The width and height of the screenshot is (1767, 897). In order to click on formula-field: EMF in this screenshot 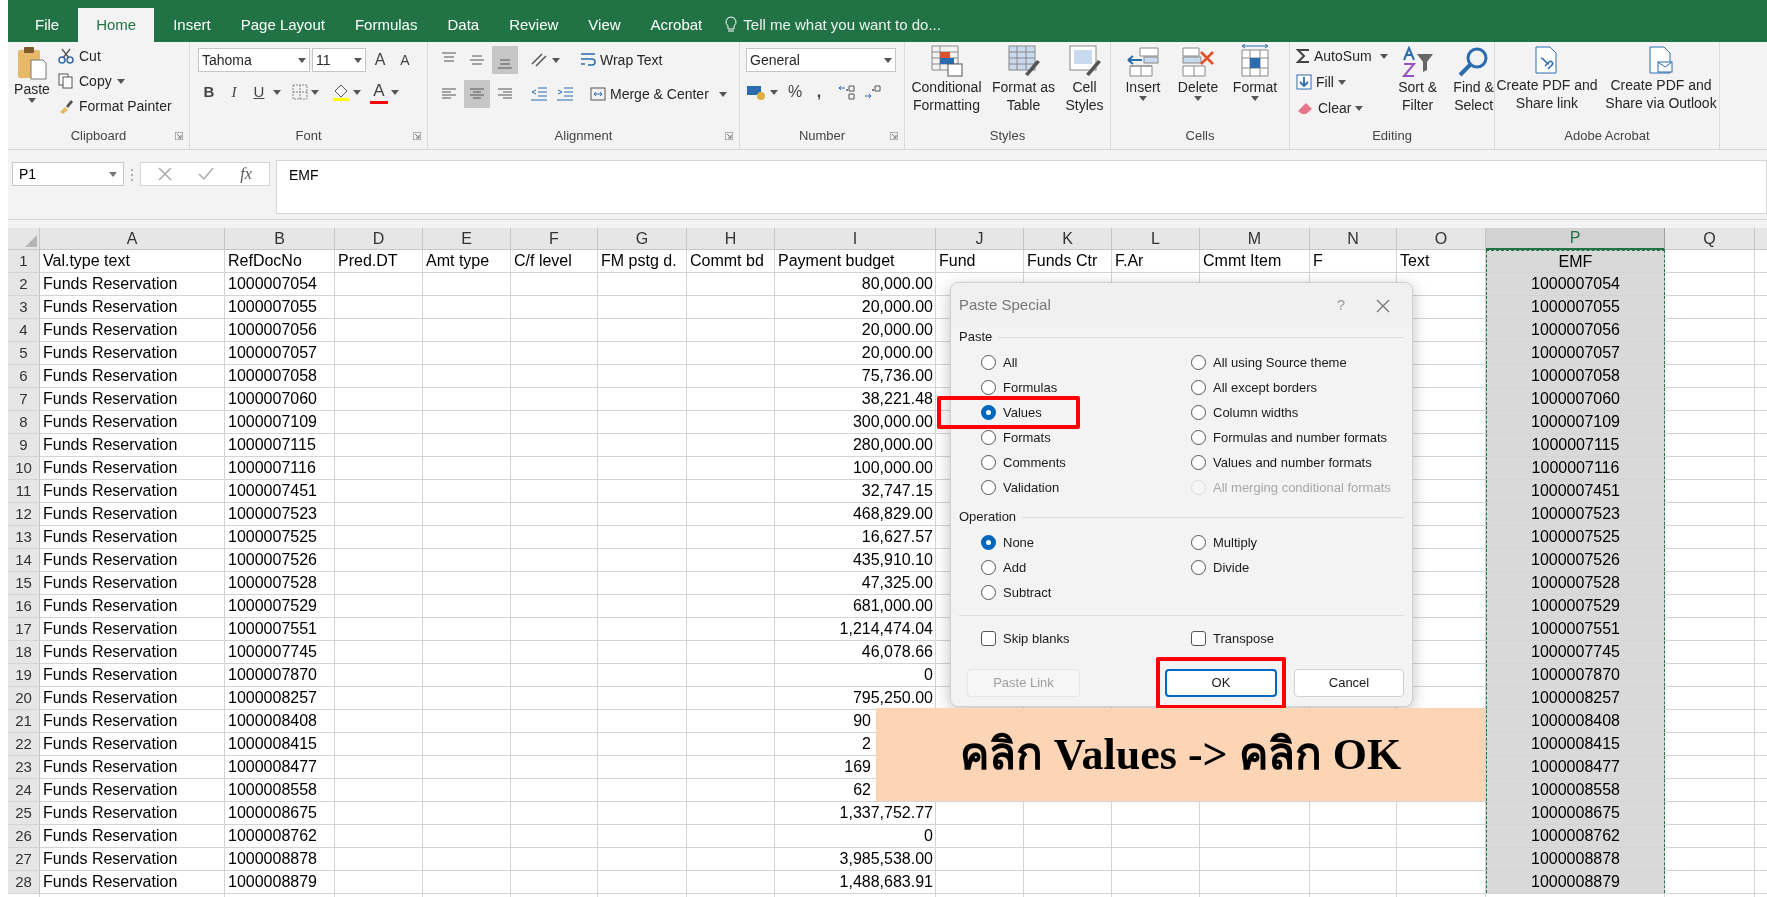, I will do `click(1021, 187)`.